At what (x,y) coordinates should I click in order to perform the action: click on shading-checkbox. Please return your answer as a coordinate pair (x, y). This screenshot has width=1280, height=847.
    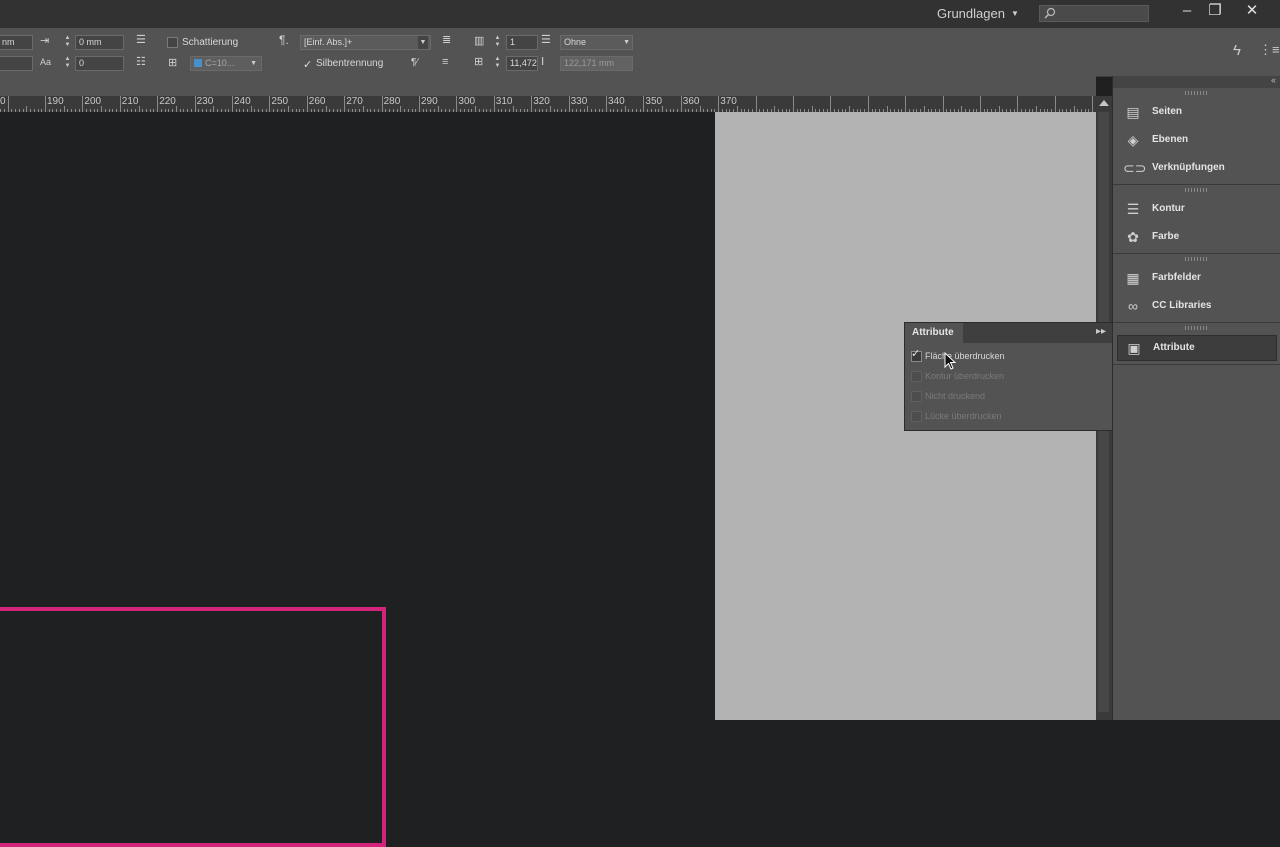
    Looking at the image, I should click on (172, 42).